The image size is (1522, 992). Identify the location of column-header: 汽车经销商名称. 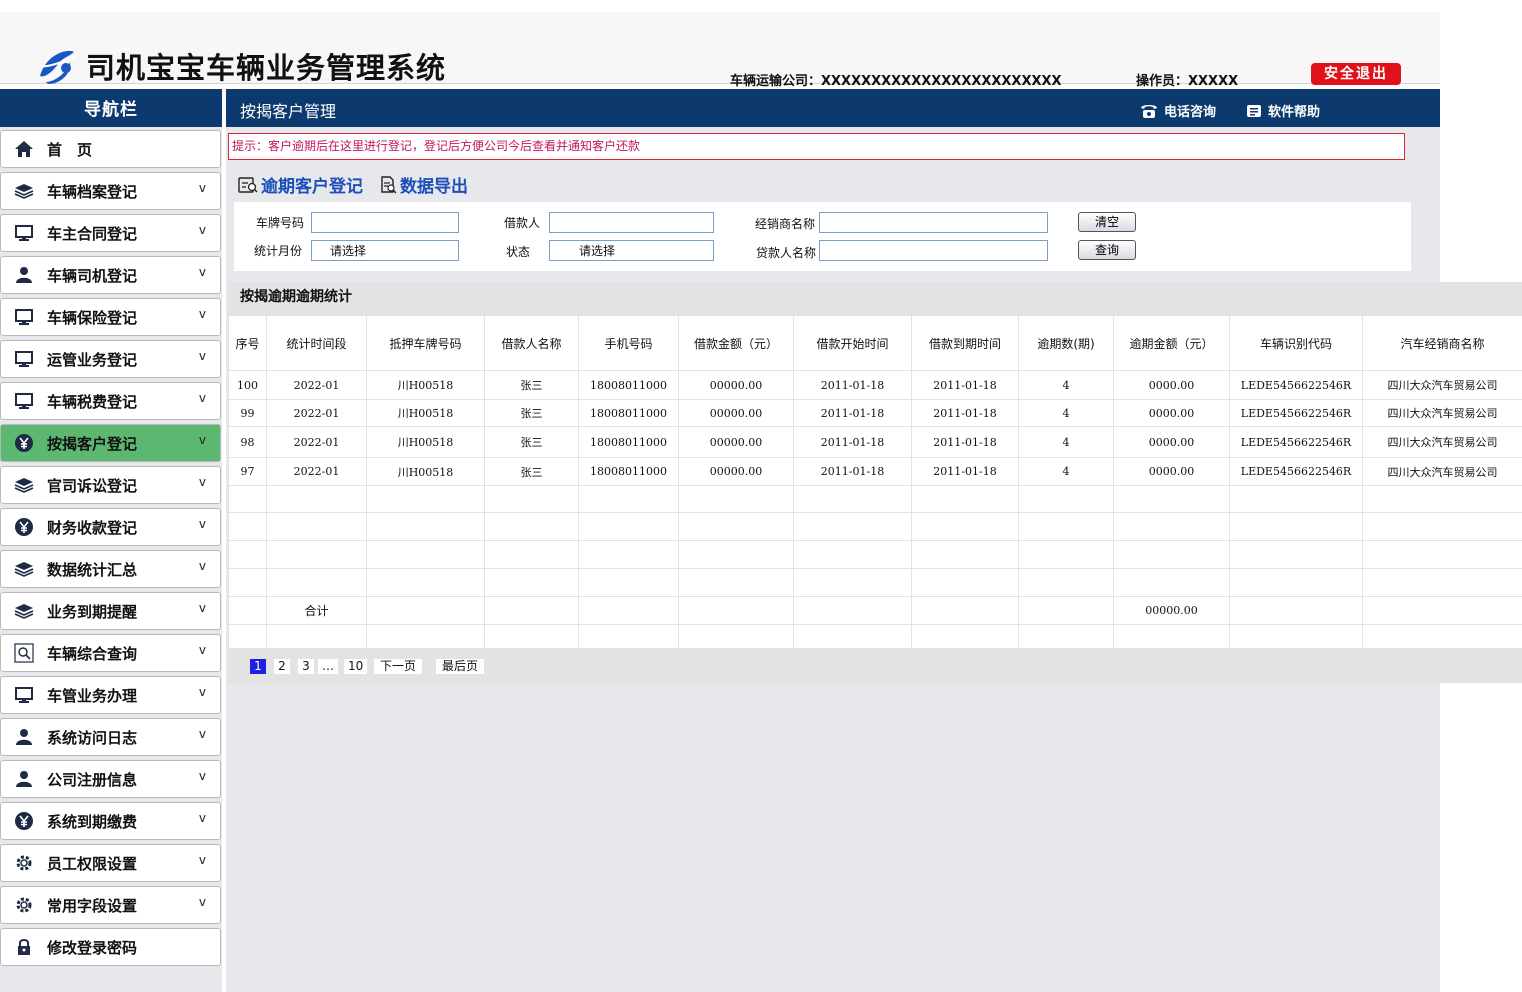
(1442, 343).